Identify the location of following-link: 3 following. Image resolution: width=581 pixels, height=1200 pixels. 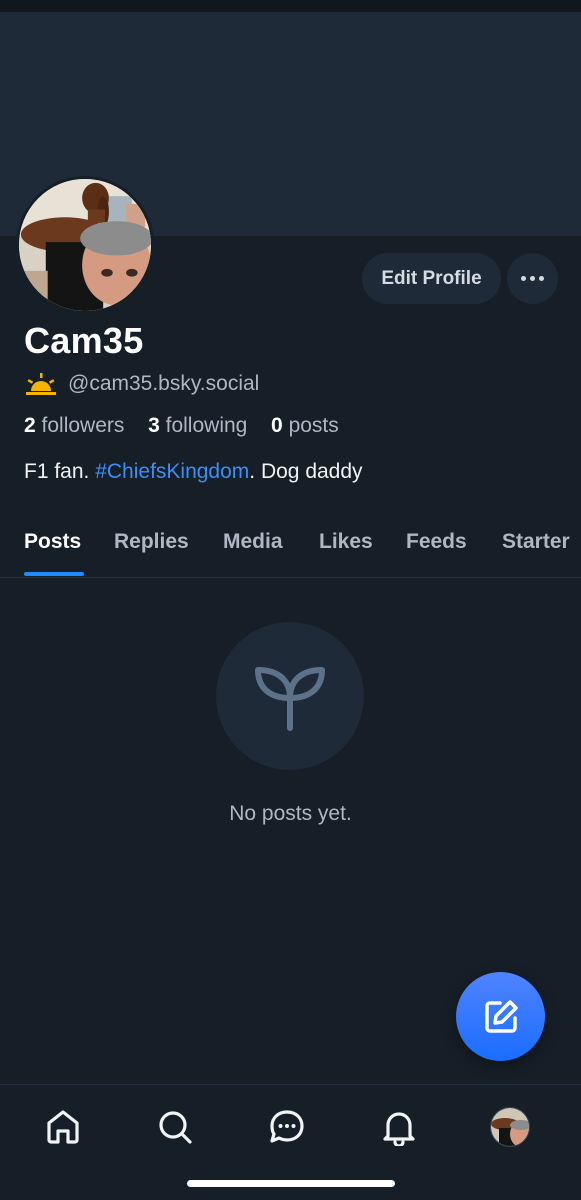
(200, 425).